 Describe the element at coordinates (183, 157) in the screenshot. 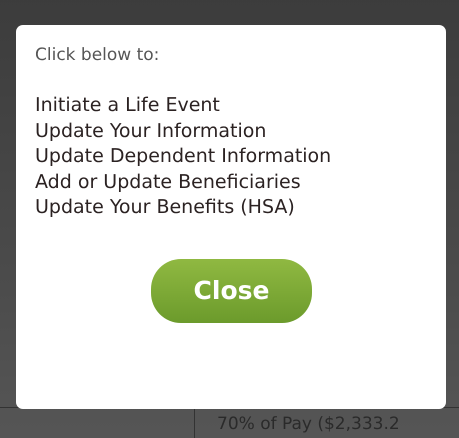

I see `action-link: Update Dependent Information` at that location.